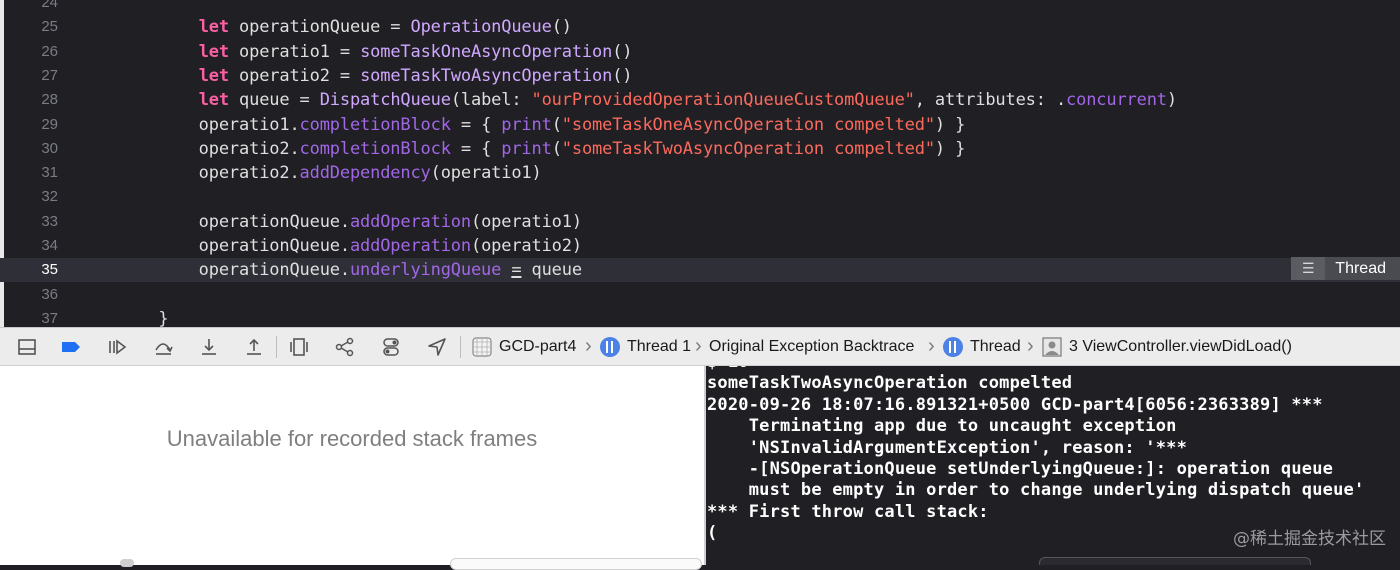 The image size is (1400, 570). I want to click on line-number: 25, so click(49, 26).